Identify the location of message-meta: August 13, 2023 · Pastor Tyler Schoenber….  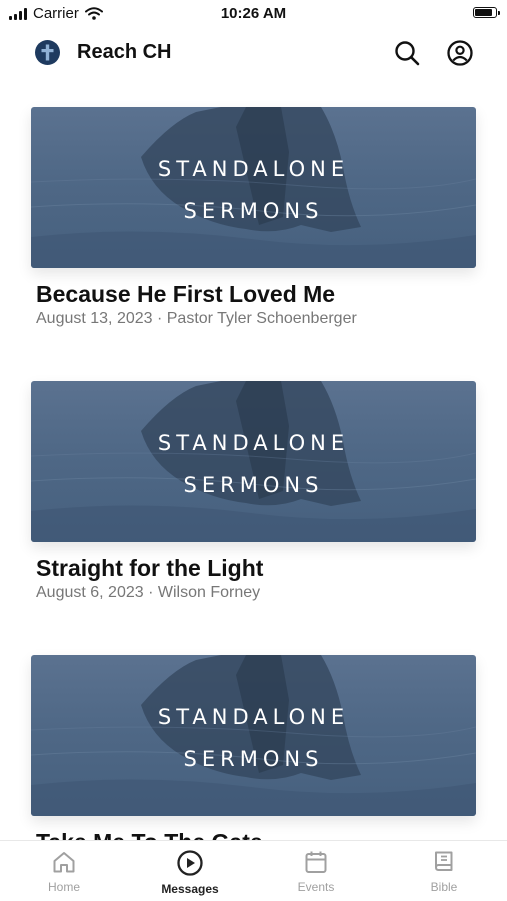
(196, 318).